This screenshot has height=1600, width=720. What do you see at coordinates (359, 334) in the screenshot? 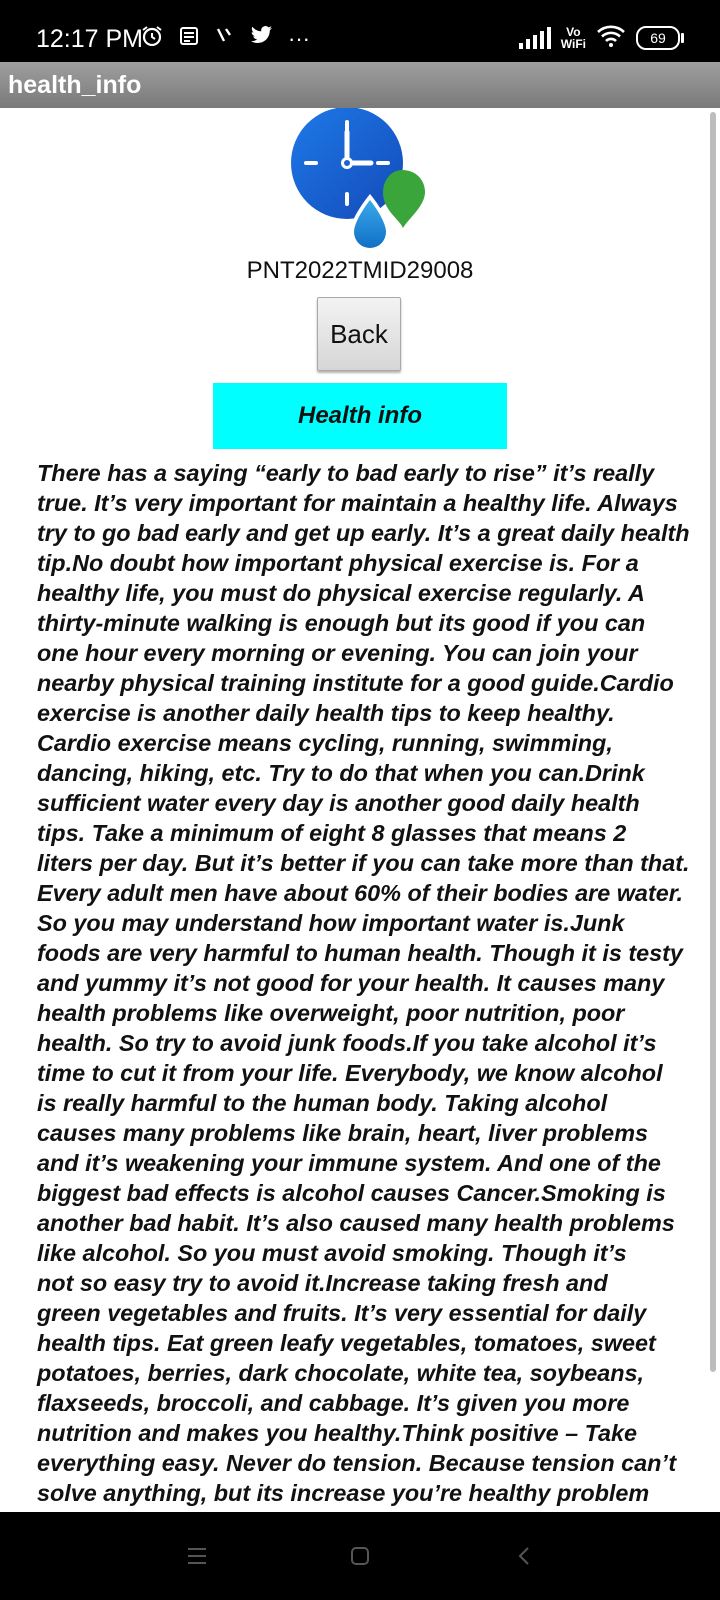
I see `back-button: Back` at bounding box center [359, 334].